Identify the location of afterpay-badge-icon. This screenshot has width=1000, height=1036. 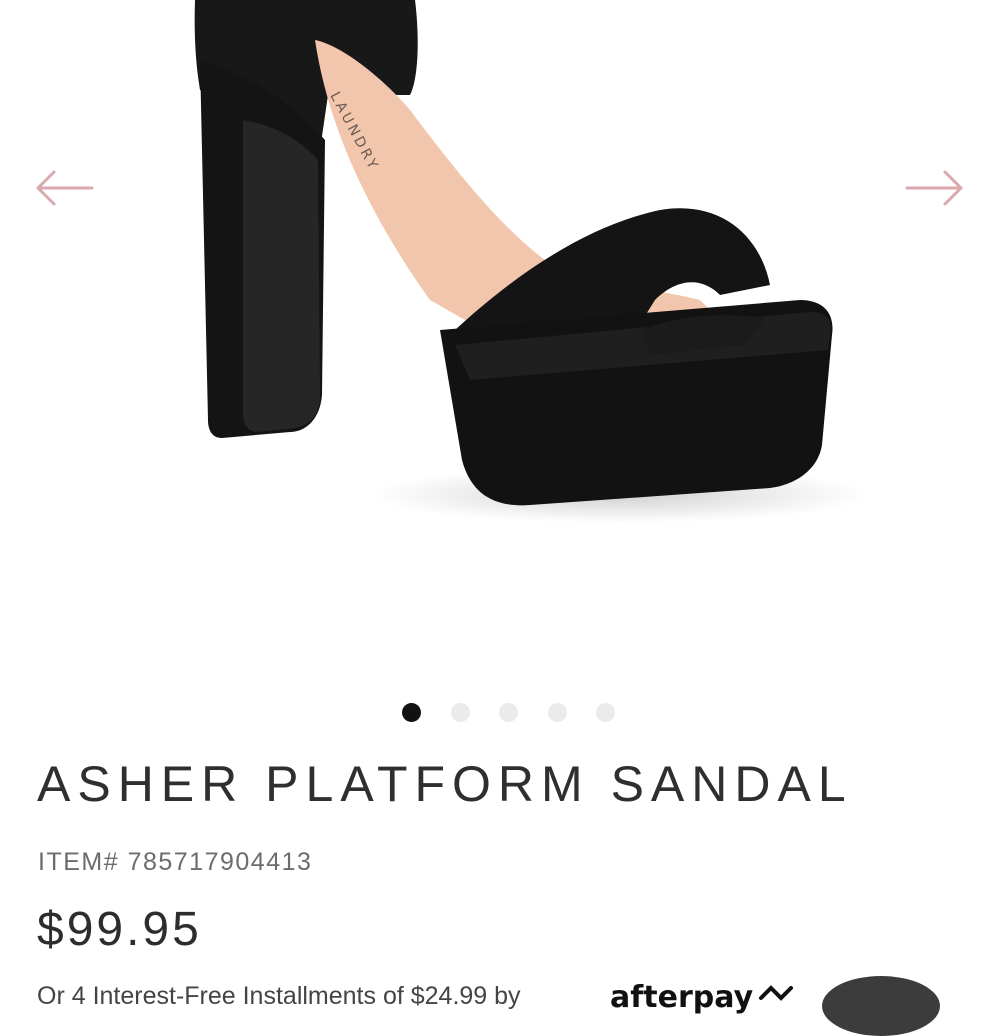
(776, 993).